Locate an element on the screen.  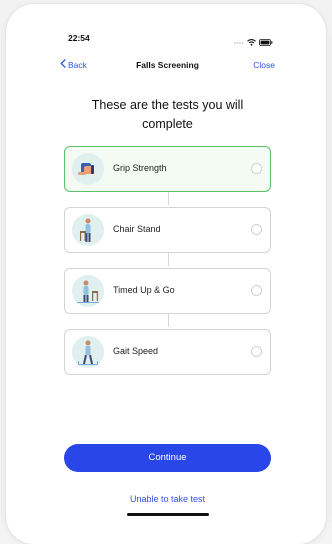
page-title: Falls Screening is located at coordinates (167, 65).